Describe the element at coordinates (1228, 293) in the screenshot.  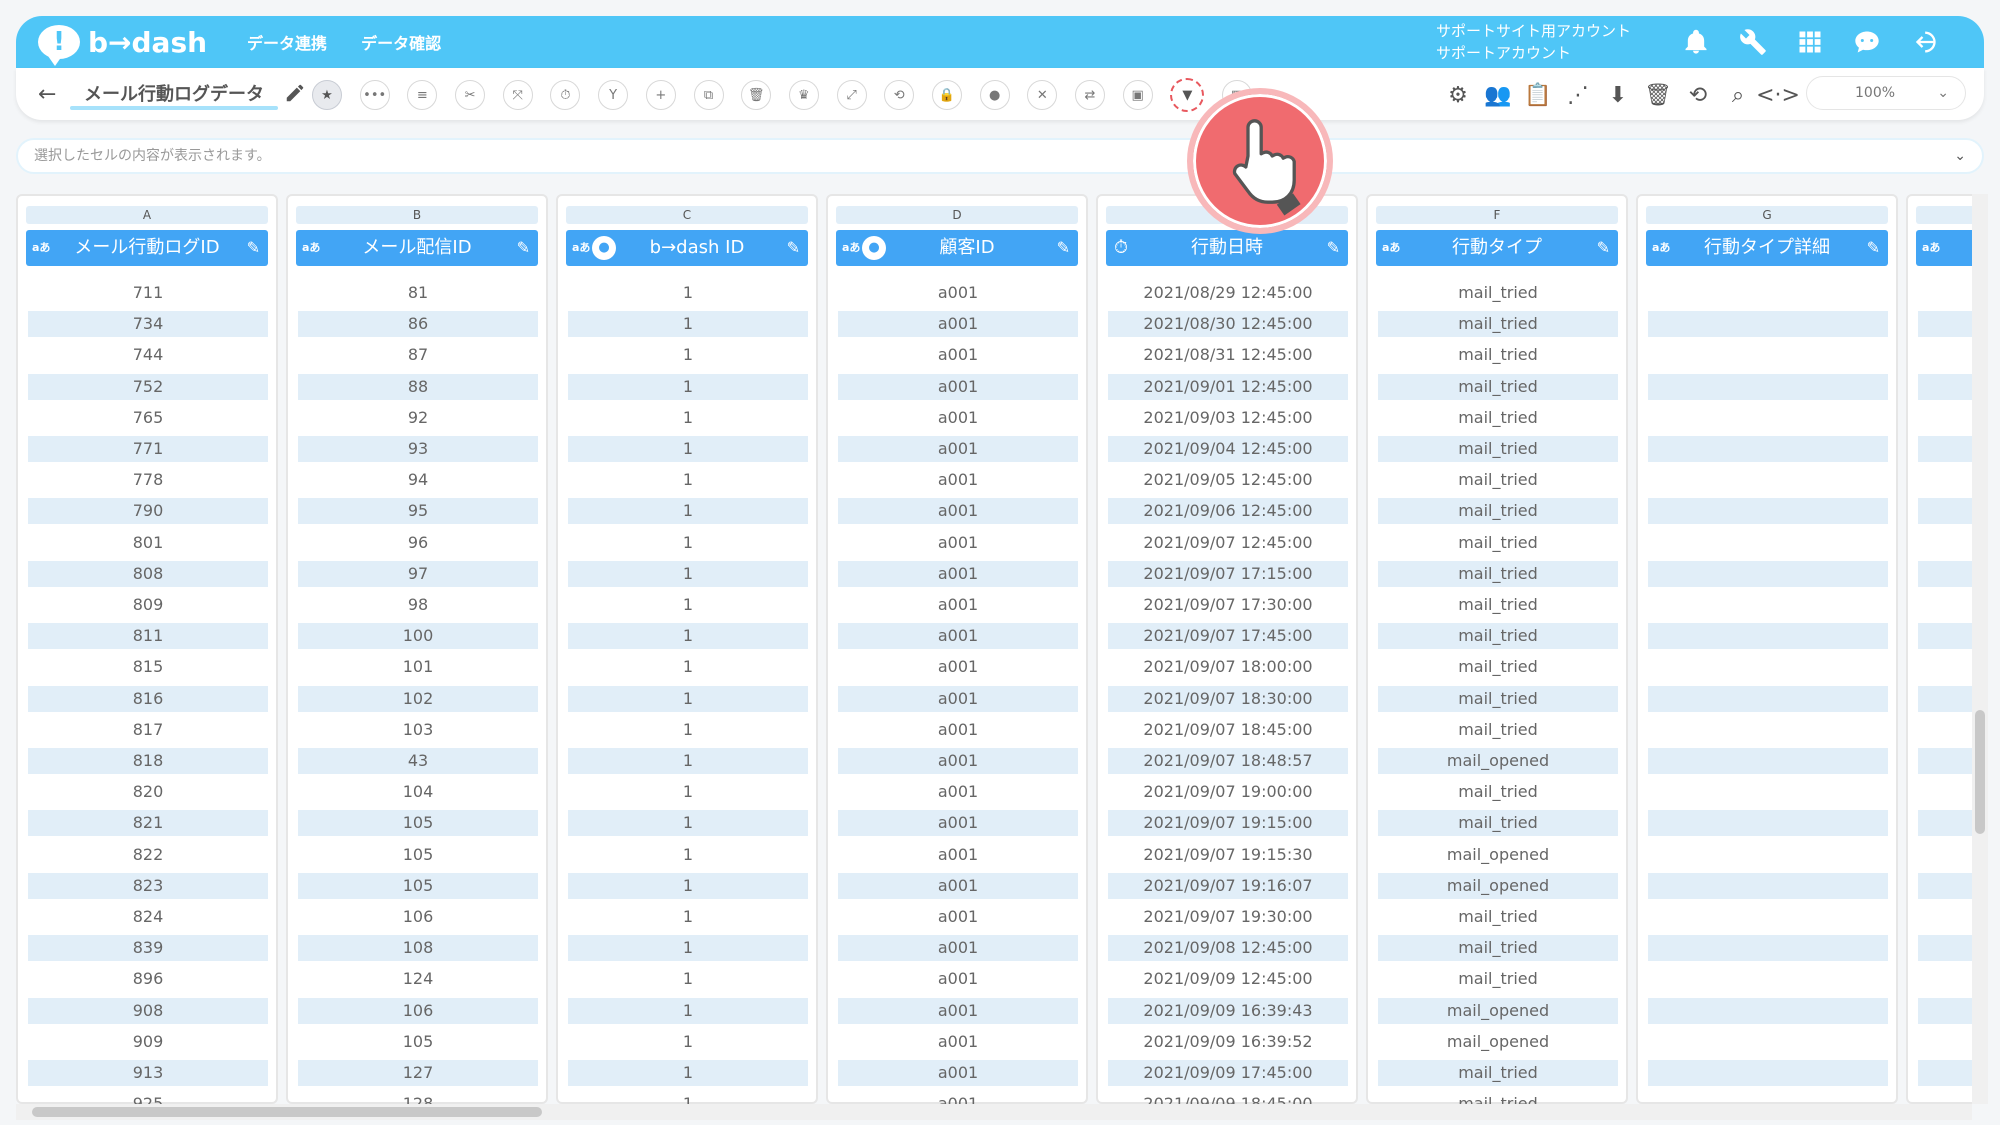
I see `table-cell: 2021/08/29 12:45:00` at that location.